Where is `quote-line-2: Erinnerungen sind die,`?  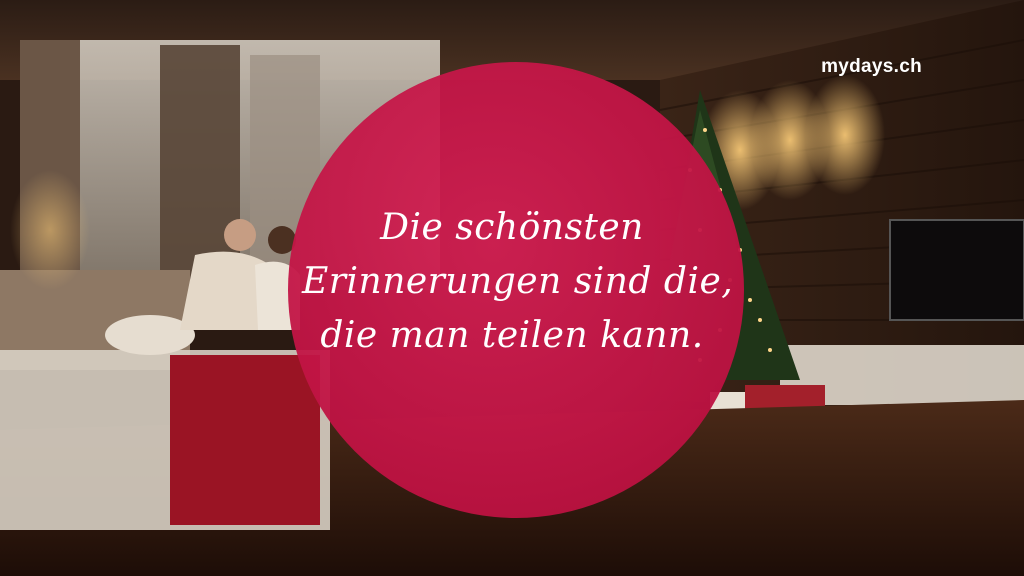
quote-line-2: Erinnerungen sind die, is located at coordinates (518, 281).